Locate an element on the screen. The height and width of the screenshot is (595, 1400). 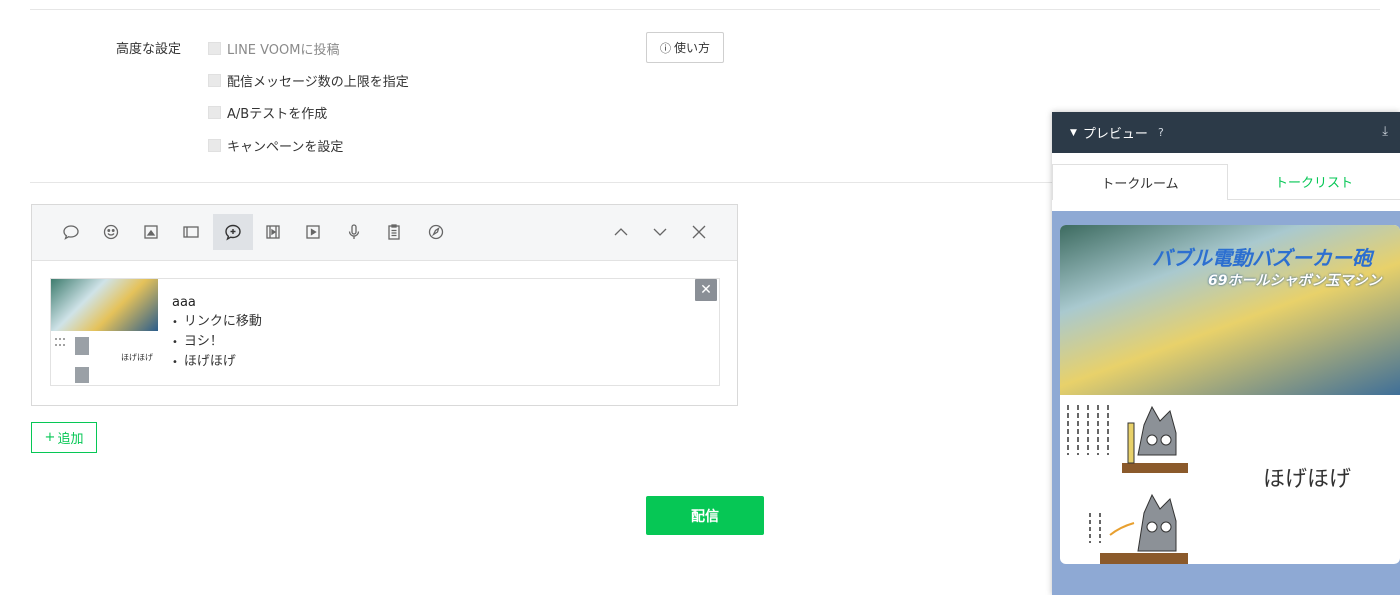
card-action-item: ほげほげ is located at coordinates (217, 362).